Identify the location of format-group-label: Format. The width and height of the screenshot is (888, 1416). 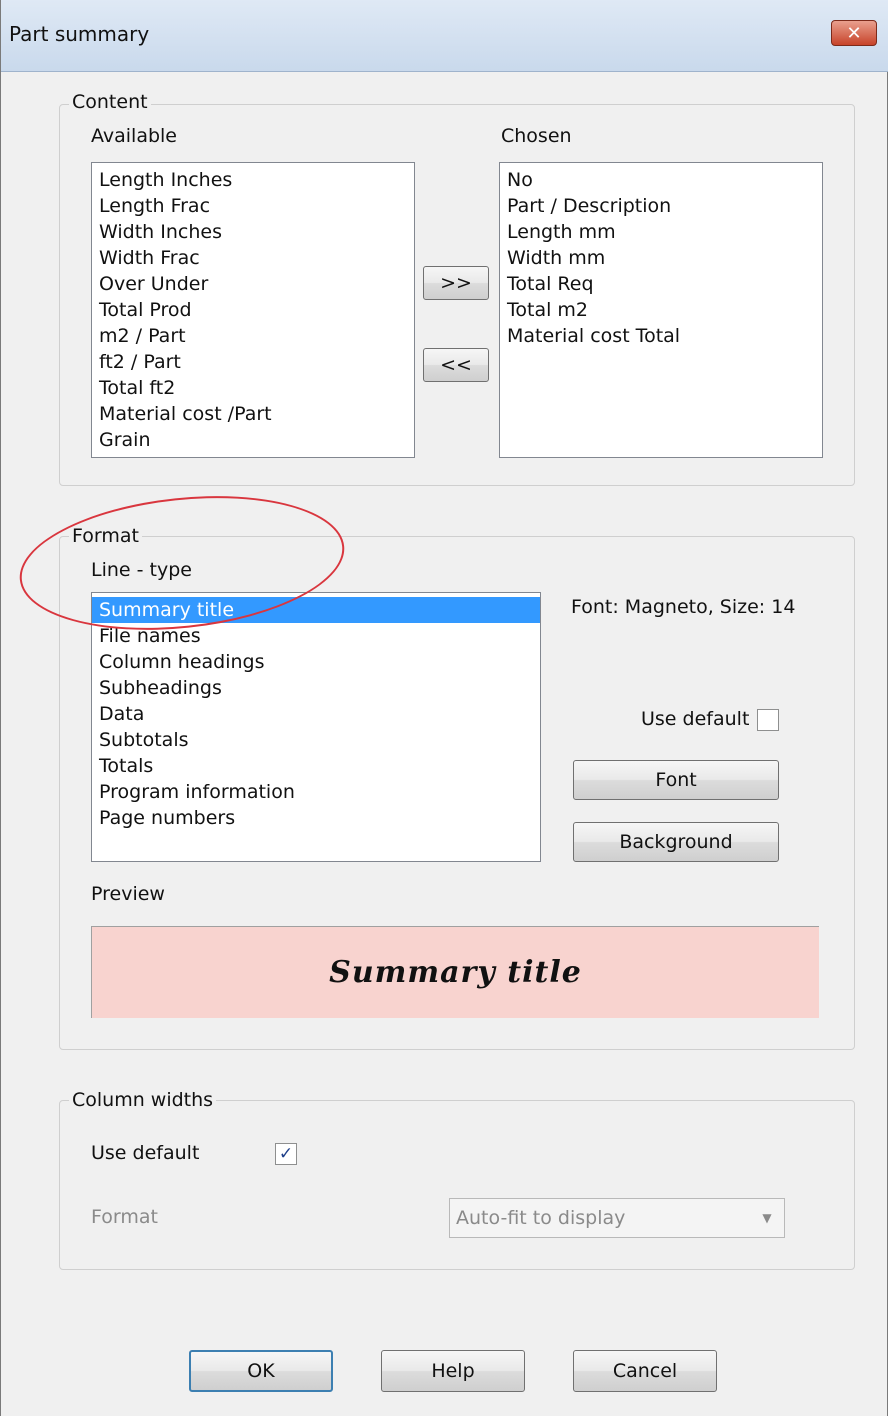
(105, 536).